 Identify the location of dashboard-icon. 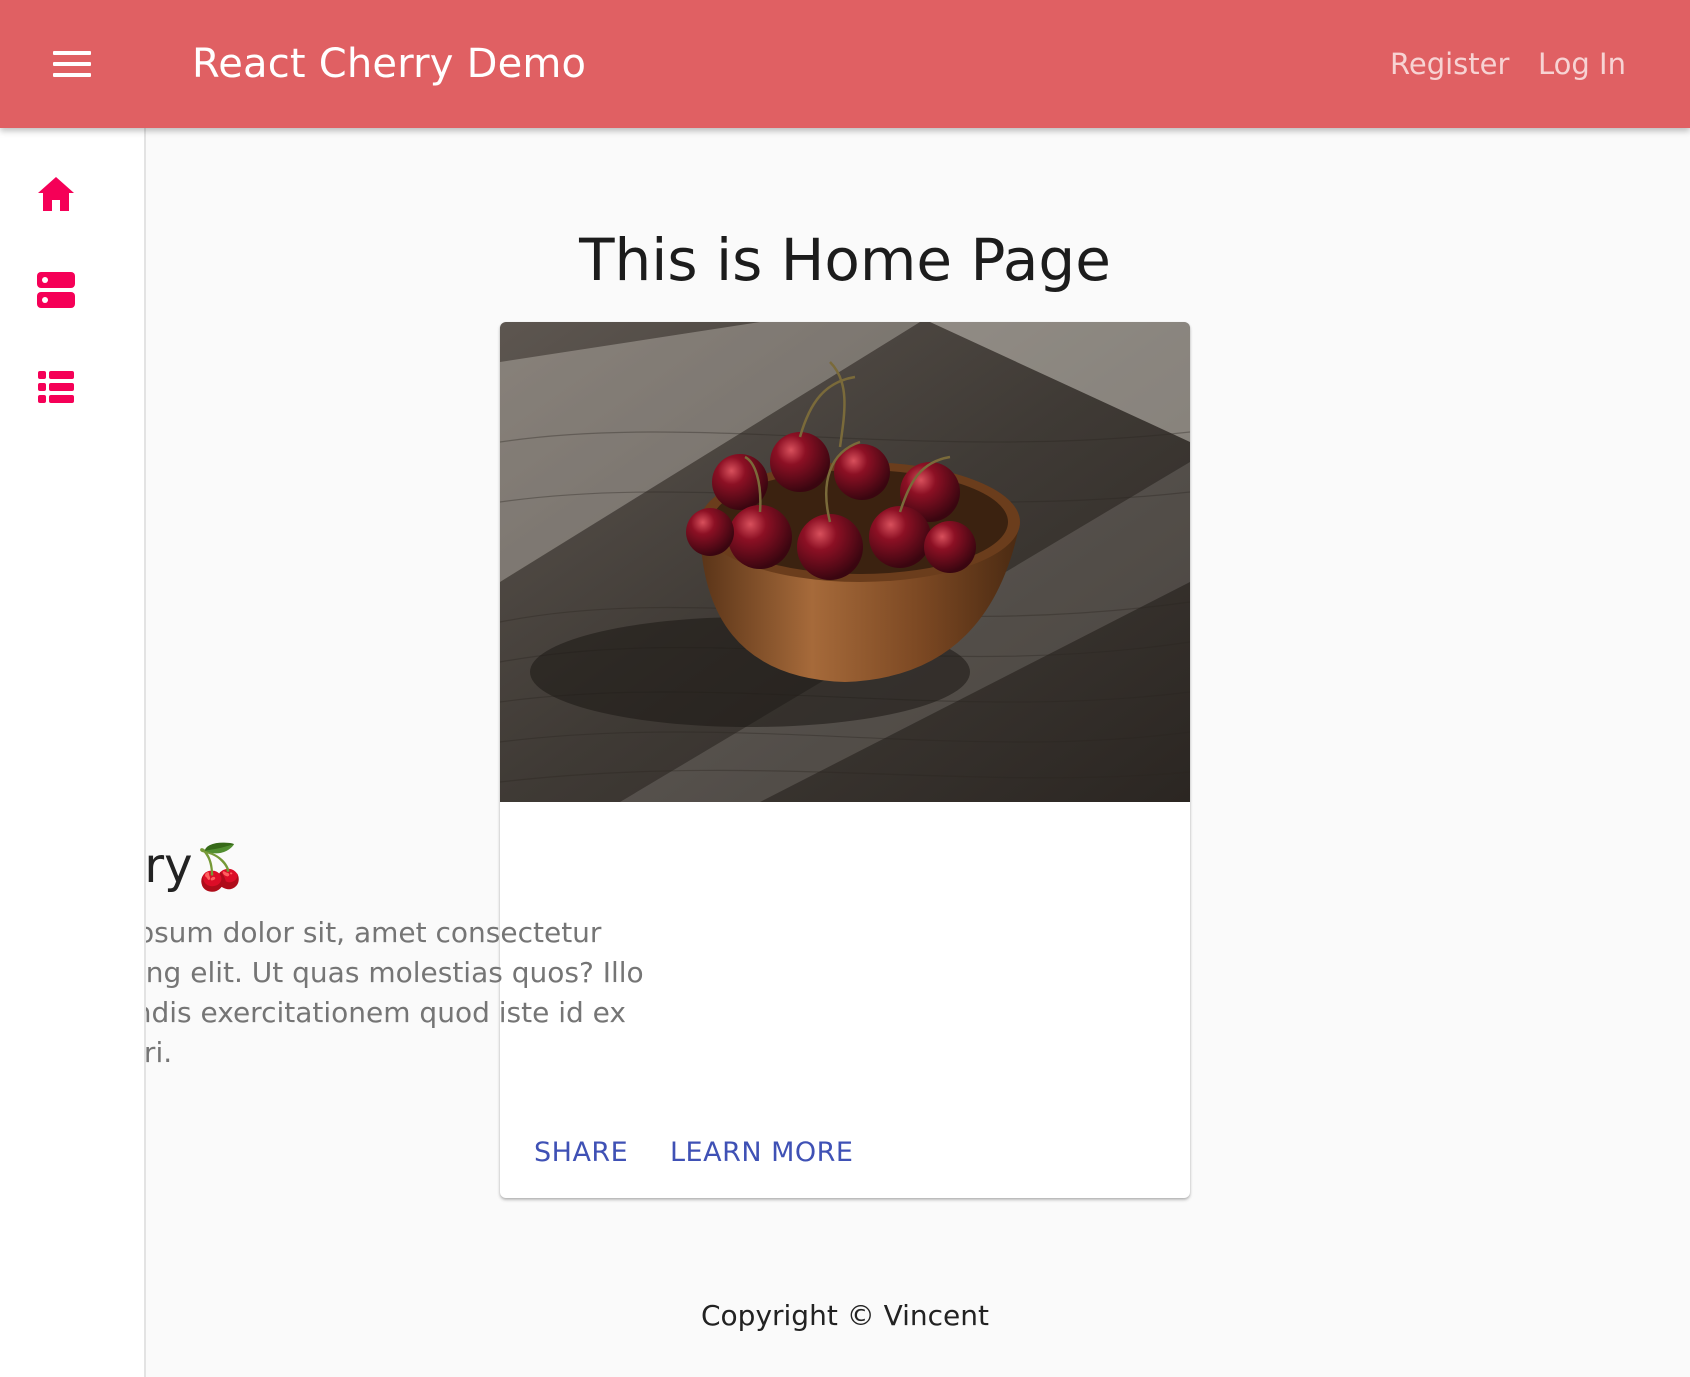
(56, 290).